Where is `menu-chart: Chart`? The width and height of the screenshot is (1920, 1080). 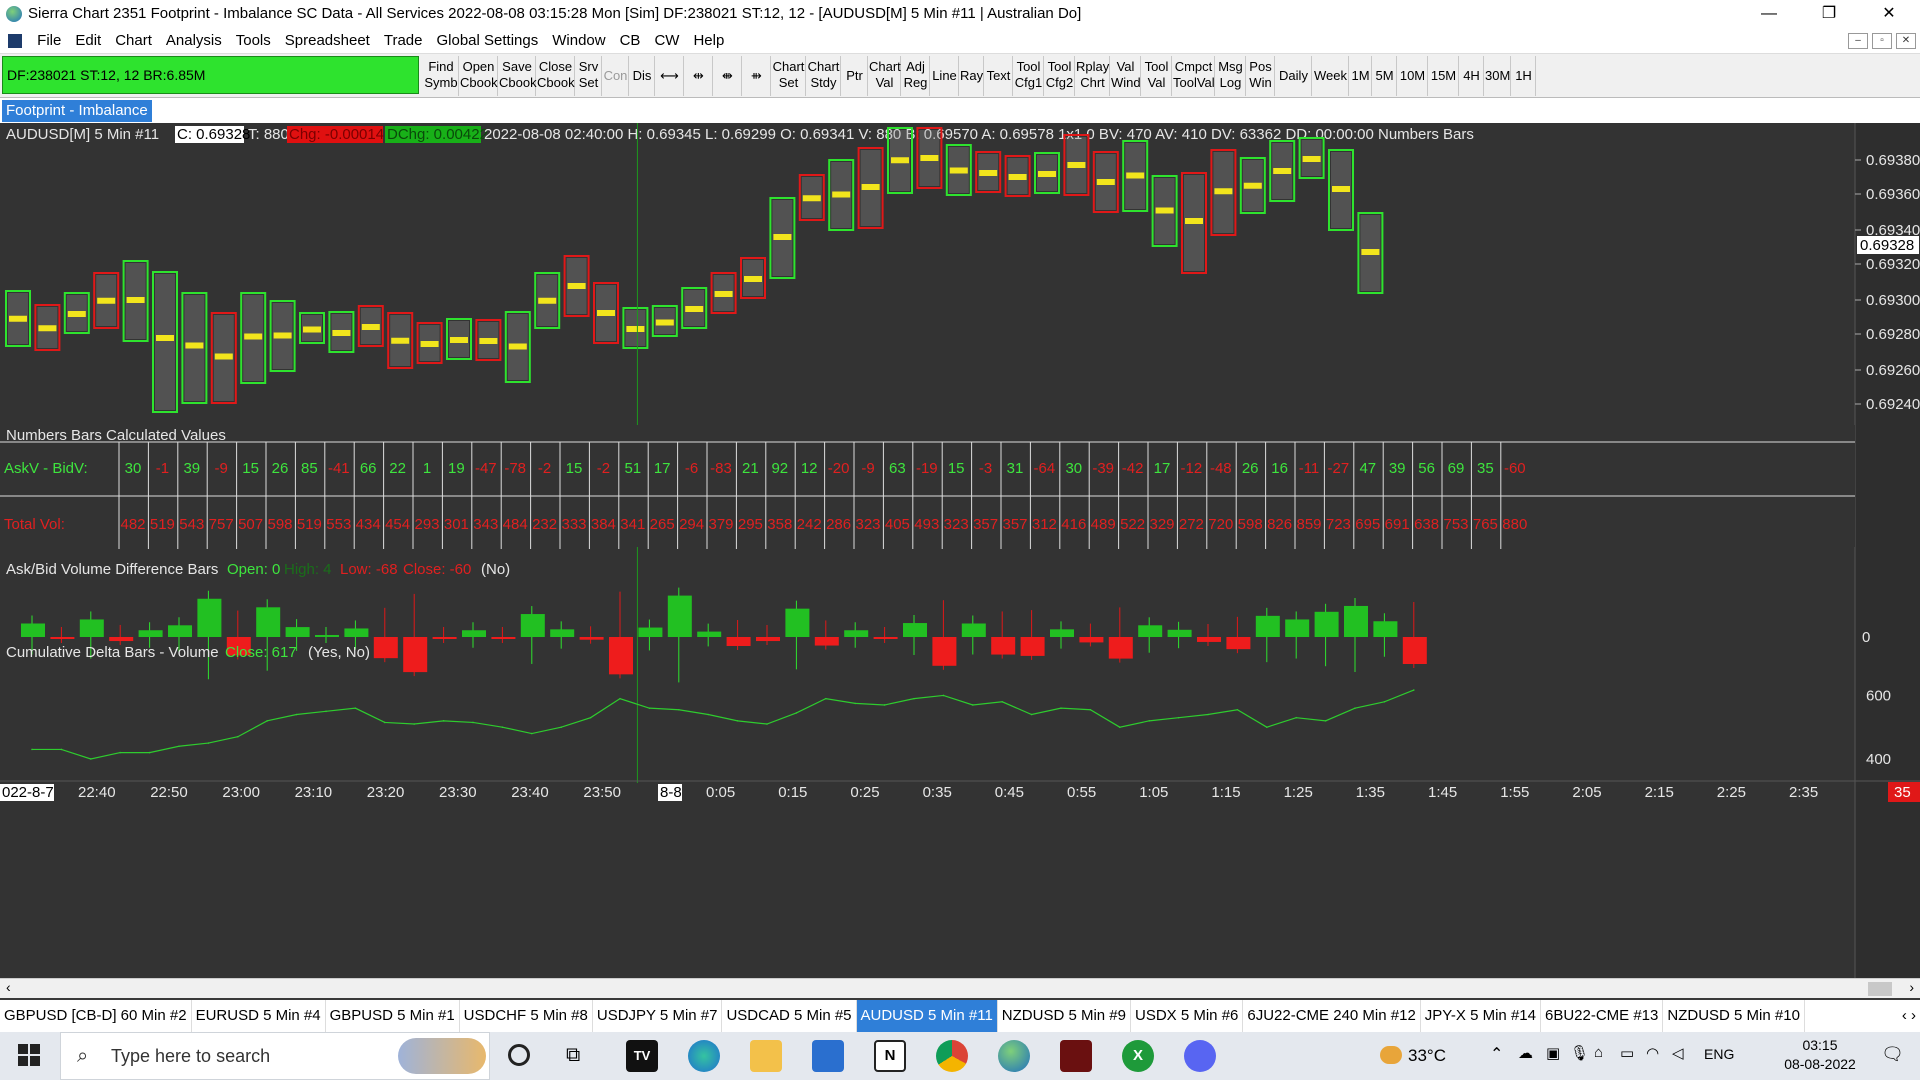
menu-chart: Chart is located at coordinates (133, 41).